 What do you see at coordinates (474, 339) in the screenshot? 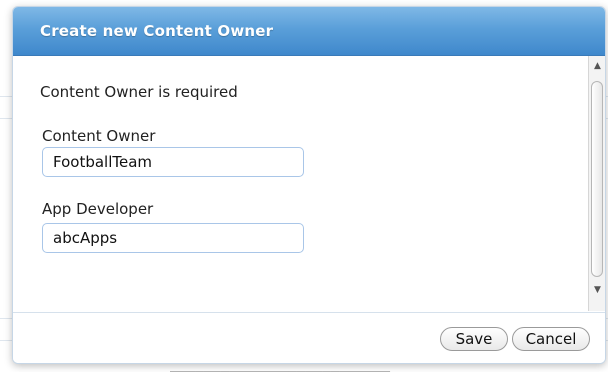
I see `save-button: Save` at bounding box center [474, 339].